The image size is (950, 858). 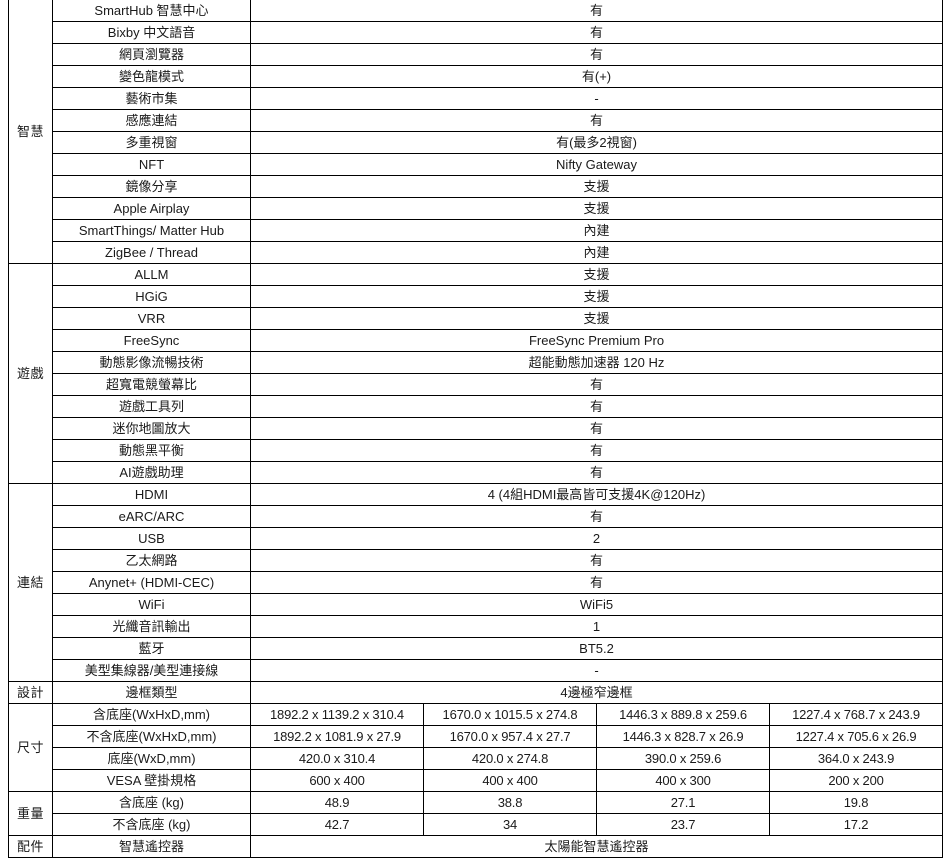 I want to click on table-row: USB 2, so click(x=476, y=538).